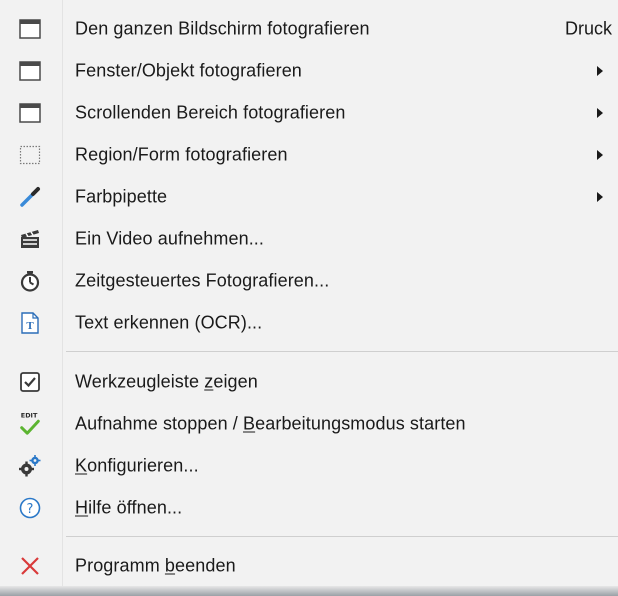  Describe the element at coordinates (222, 28) in the screenshot. I see `menu-item-label: Den ganzen Bildschirm fotografieren` at that location.